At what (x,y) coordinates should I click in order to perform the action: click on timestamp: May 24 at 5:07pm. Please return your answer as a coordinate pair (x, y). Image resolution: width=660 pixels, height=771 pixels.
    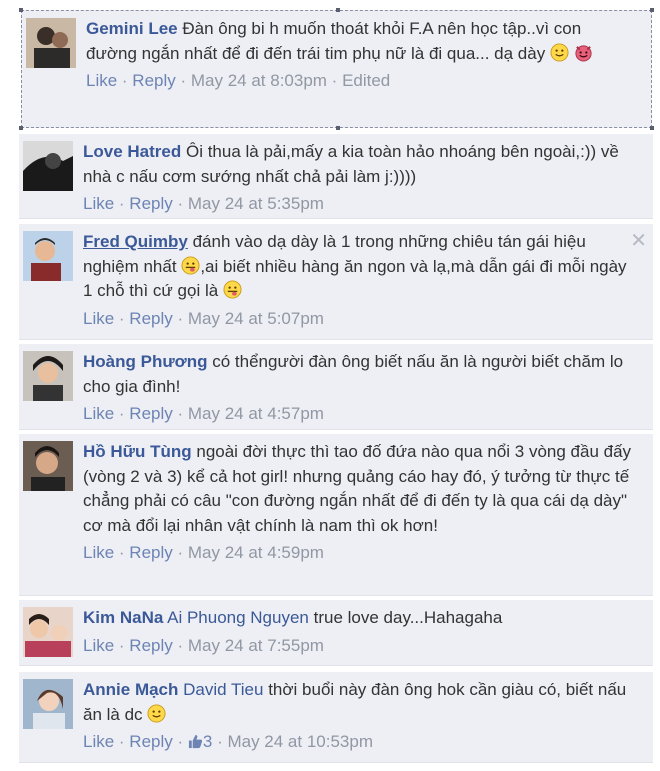
    Looking at the image, I should click on (256, 318).